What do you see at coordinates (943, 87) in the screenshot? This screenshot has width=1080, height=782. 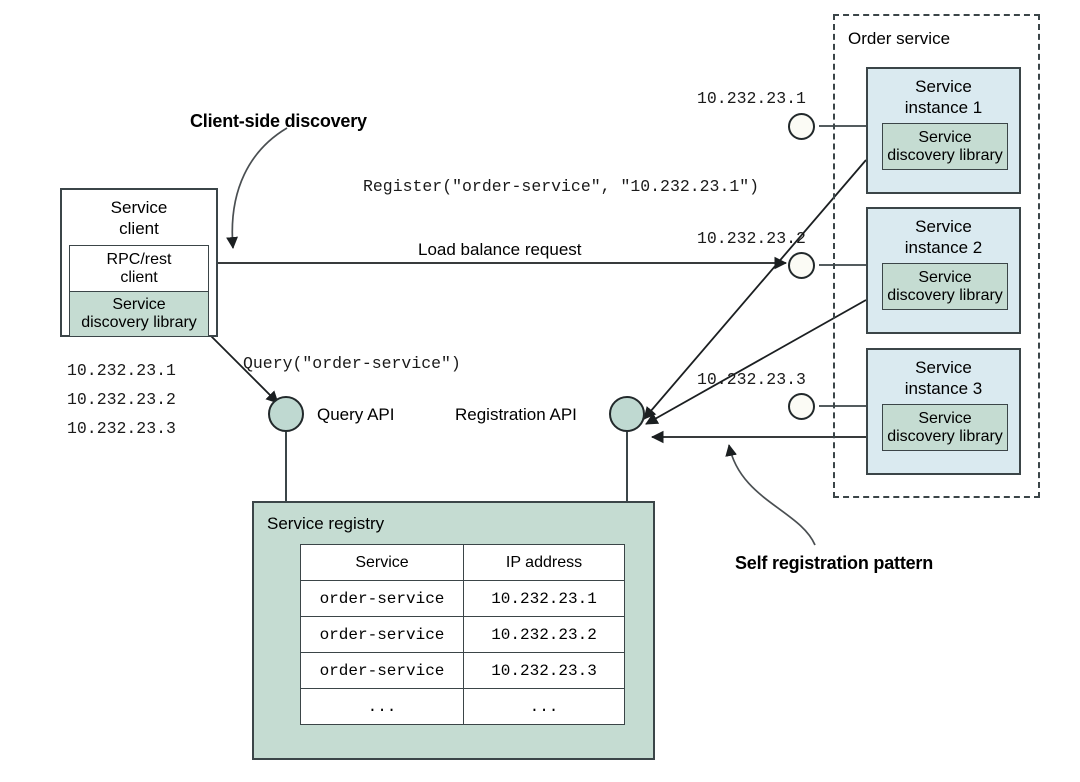 I see `instance-1-title-line1: Service` at bounding box center [943, 87].